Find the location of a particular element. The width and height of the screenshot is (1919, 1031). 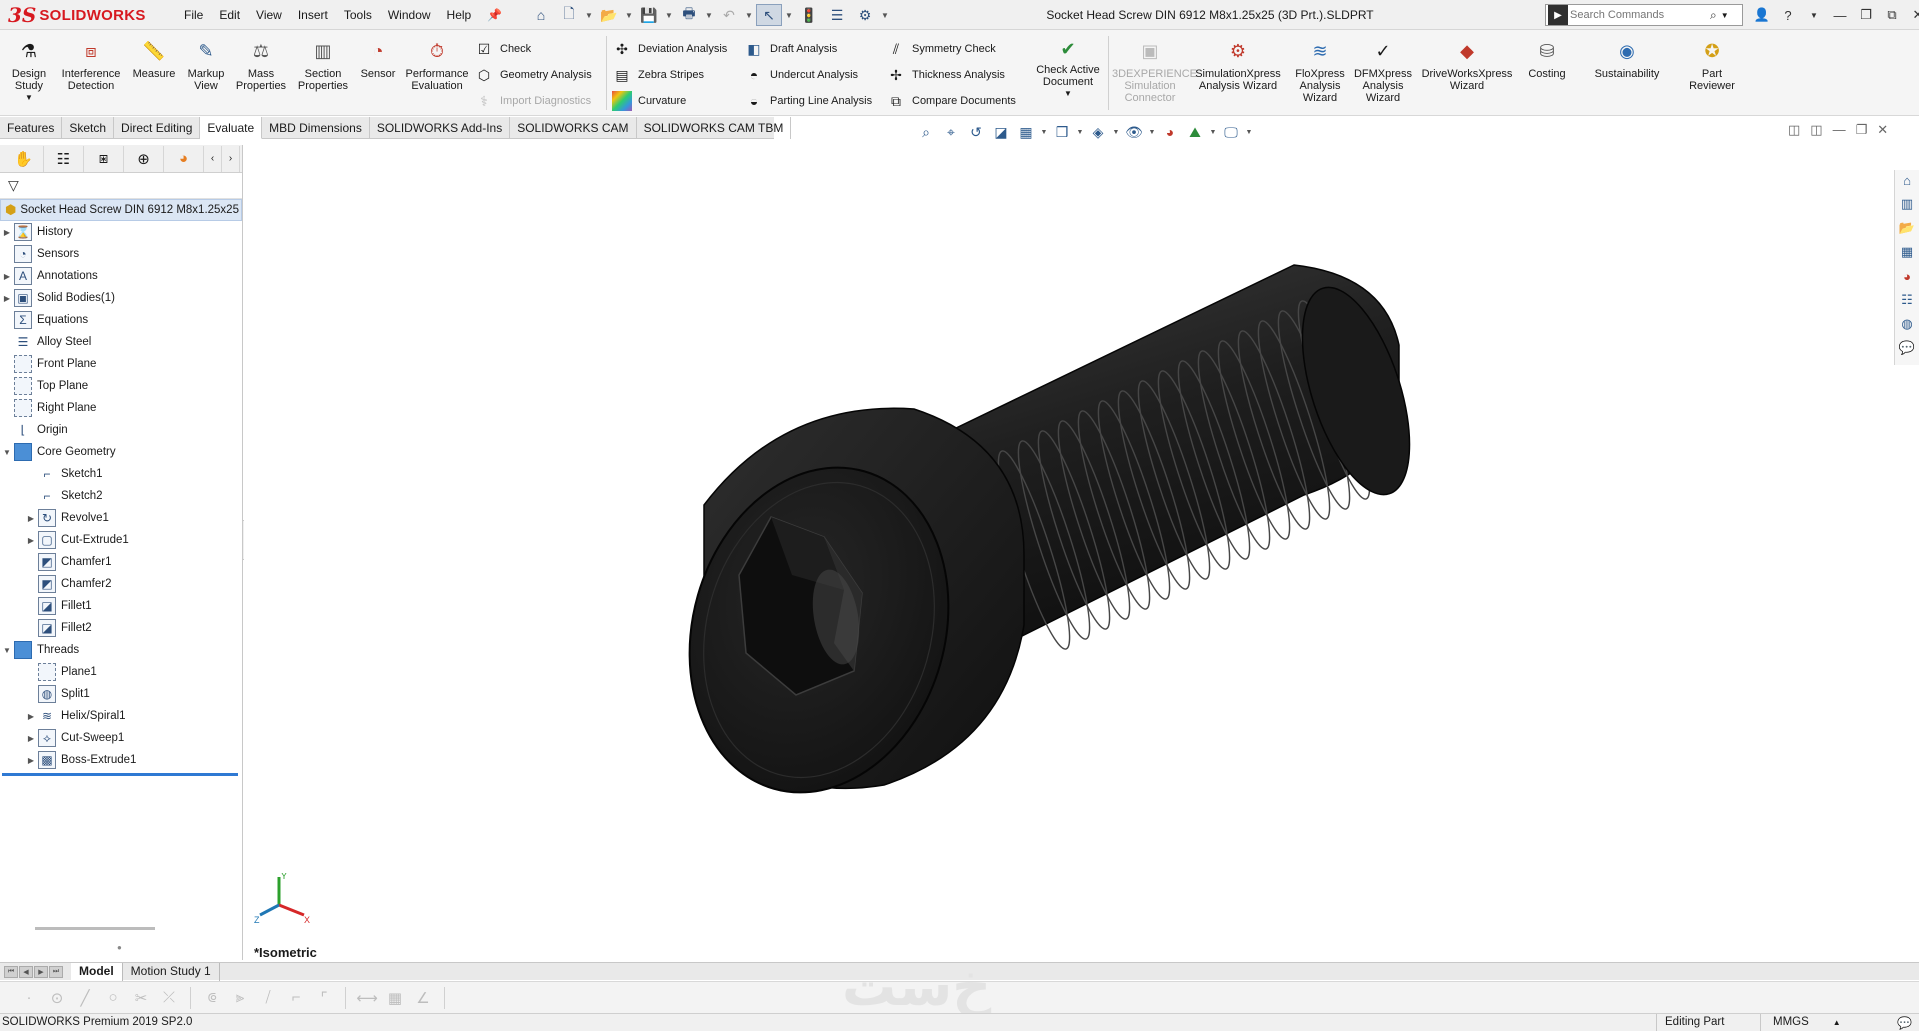

simulationxpress-button: ⚙ SimulationXpress Analysis Wizard is located at coordinates (1238, 73).